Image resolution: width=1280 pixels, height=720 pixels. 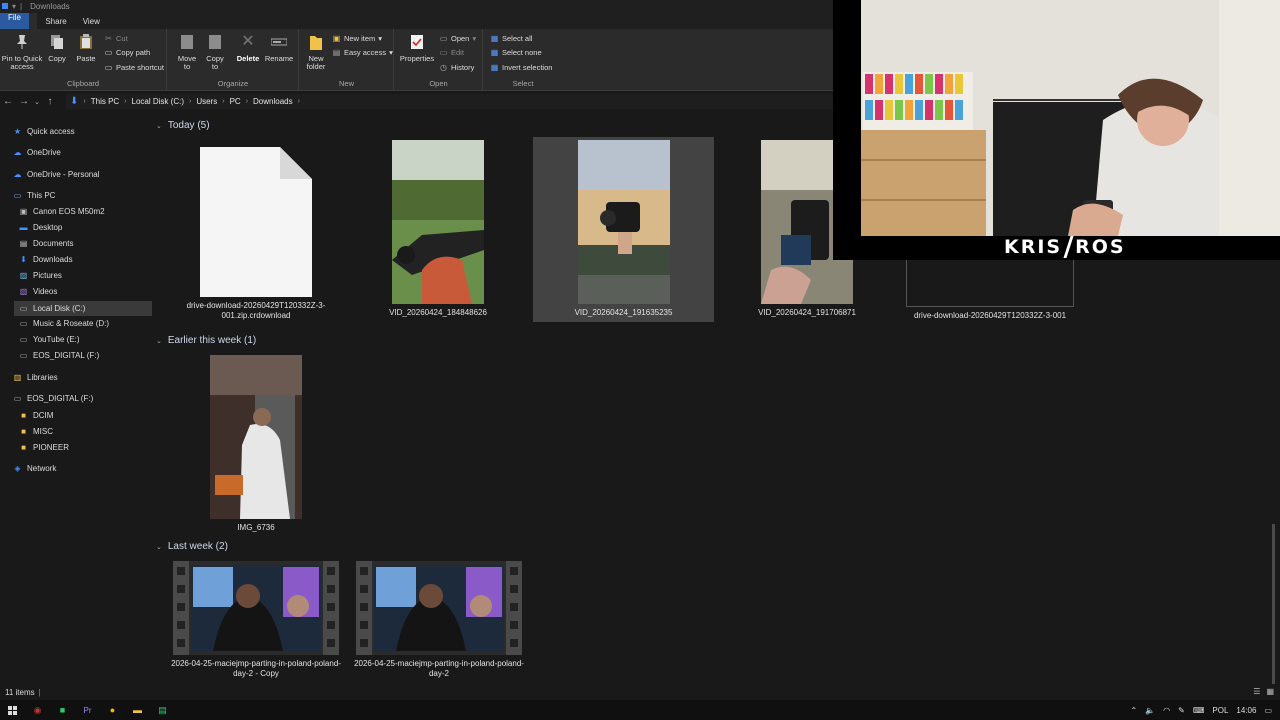 What do you see at coordinates (215, 62) in the screenshot?
I see `copy-to-label: Copy to` at bounding box center [215, 62].